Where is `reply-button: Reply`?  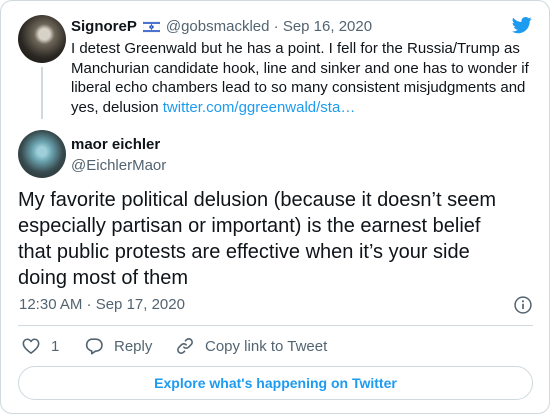
reply-button: Reply is located at coordinates (118, 346).